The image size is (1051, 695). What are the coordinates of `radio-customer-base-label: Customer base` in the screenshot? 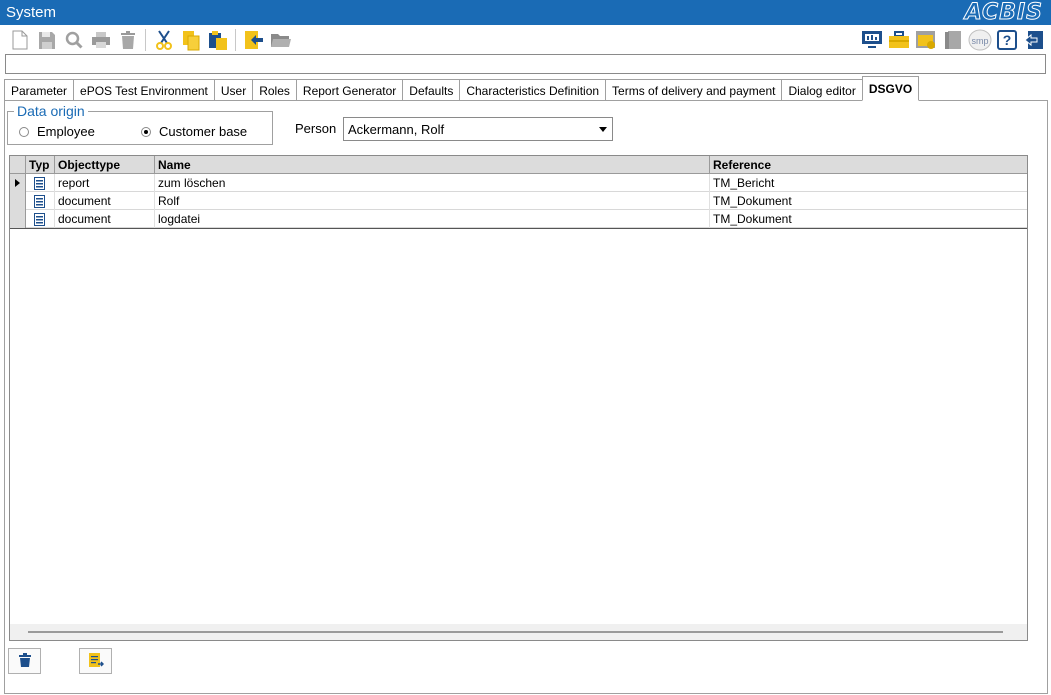 It's located at (203, 131).